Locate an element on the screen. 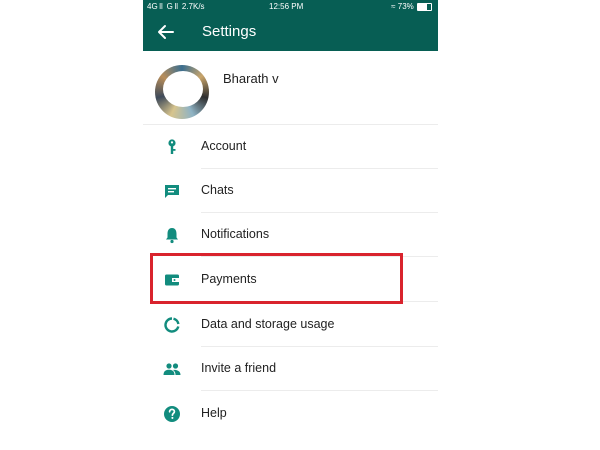  key-icon is located at coordinates (172, 146).